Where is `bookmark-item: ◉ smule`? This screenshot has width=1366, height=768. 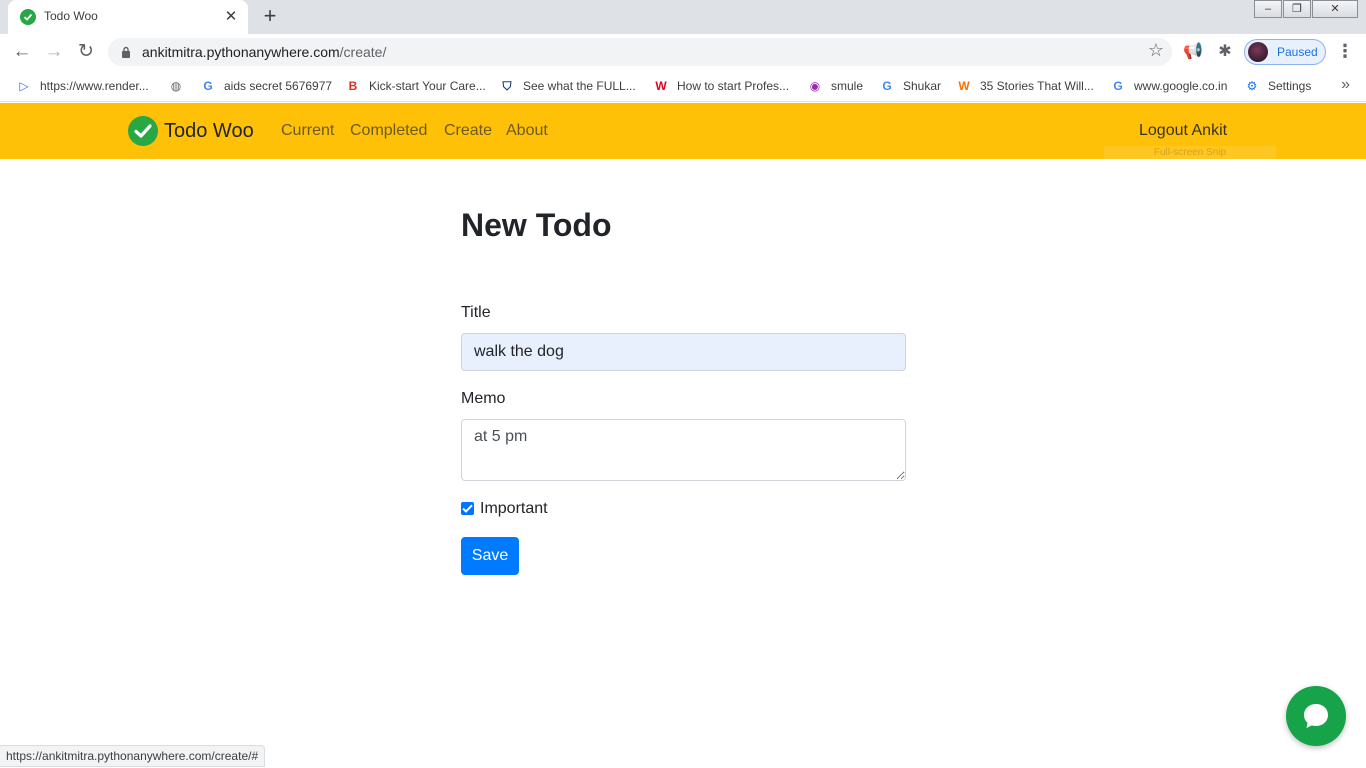
bookmark-item: ◉ smule is located at coordinates (835, 86).